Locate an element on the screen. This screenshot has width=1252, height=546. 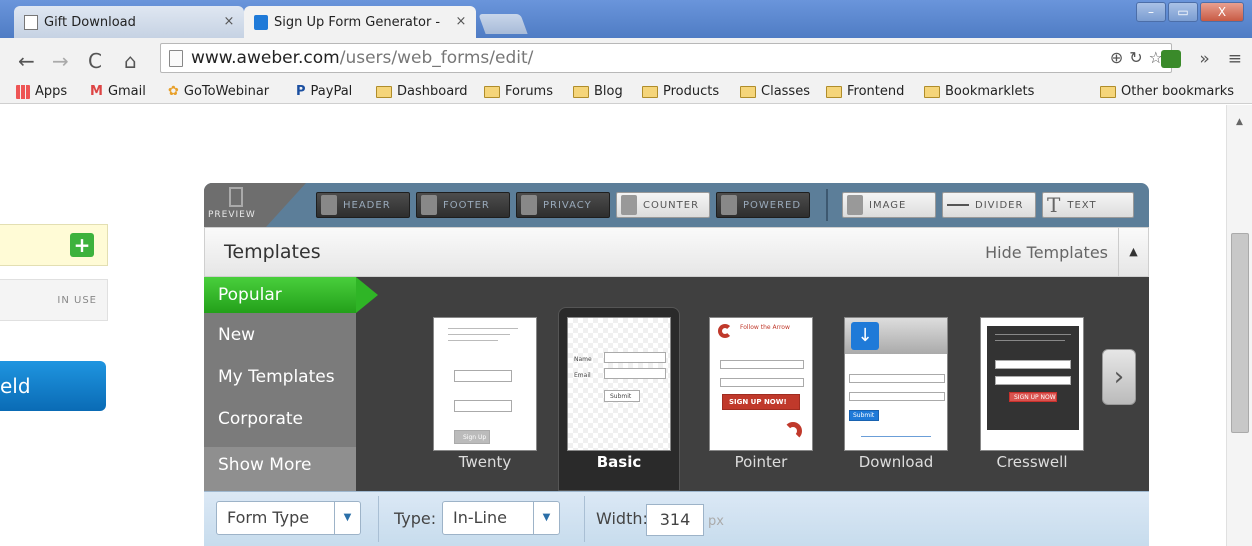
bookmark-gotowebinar: ✿ GoToWebinar is located at coordinates (218, 91).